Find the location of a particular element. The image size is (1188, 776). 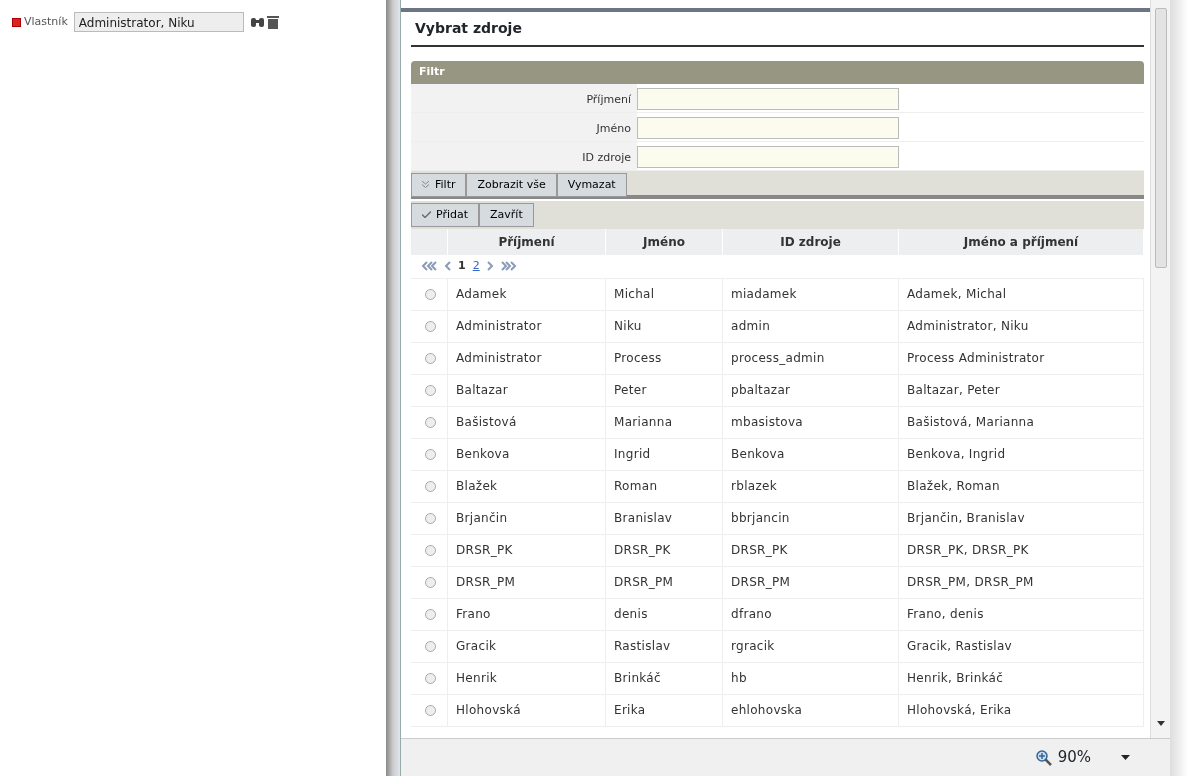

table-cell-text: admin is located at coordinates (751, 326).